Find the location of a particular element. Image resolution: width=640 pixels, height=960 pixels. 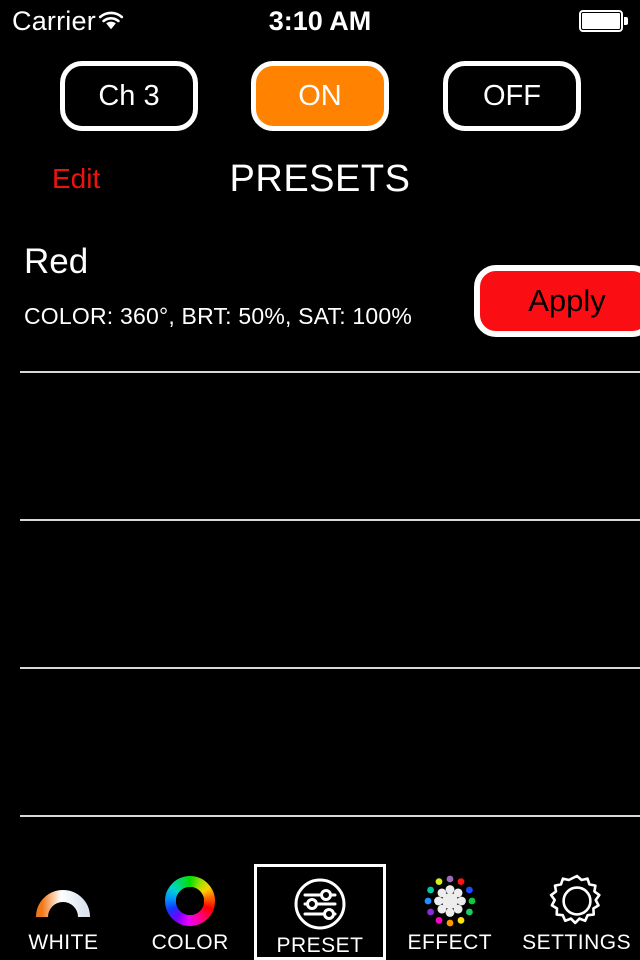

tab-bar: WHITE COLOR PRESET EFFECT SETTINGS is located at coordinates (320, 912).